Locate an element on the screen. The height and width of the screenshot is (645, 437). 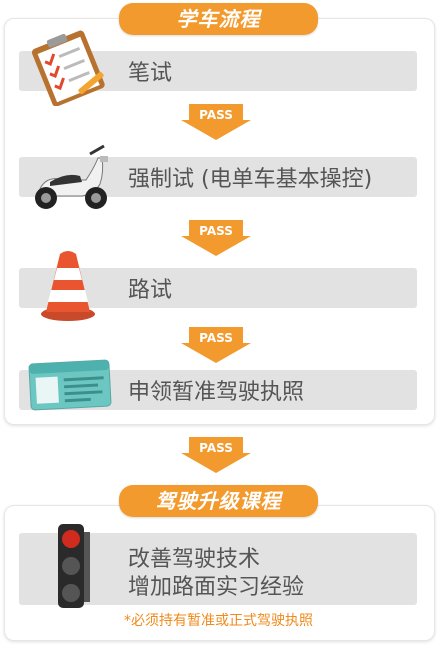
pass-arrow-4: PASS is located at coordinates (216, 455).